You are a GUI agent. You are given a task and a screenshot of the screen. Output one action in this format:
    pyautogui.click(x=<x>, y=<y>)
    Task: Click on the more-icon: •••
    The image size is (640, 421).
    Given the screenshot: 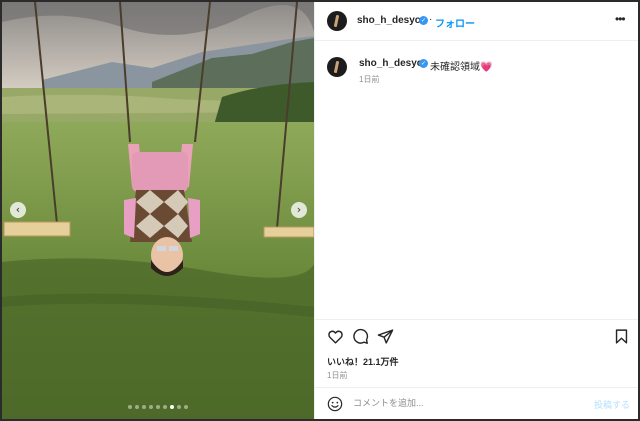 What is the action you would take?
    pyautogui.click(x=620, y=19)
    